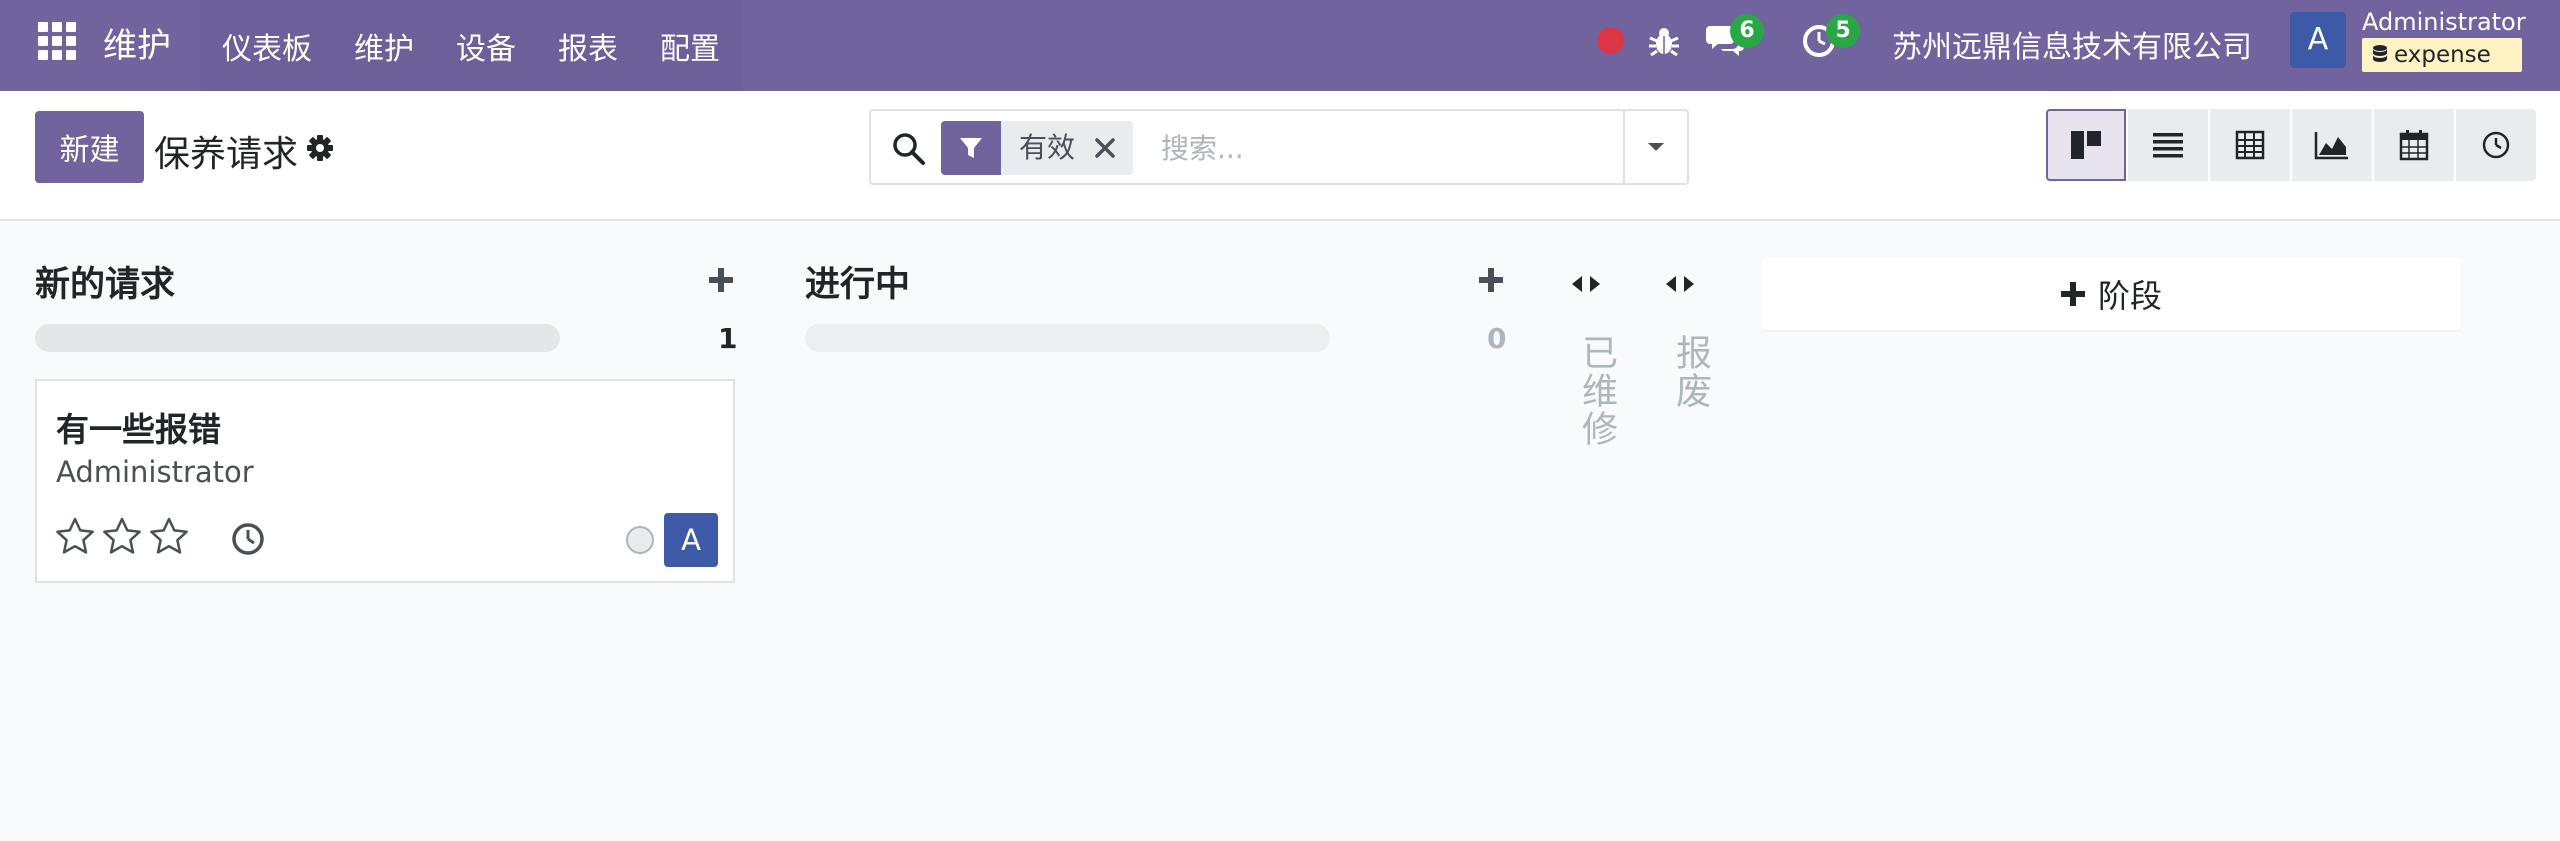  What do you see at coordinates (1843, 31) in the screenshot?
I see `activities-count-badge: 5` at bounding box center [1843, 31].